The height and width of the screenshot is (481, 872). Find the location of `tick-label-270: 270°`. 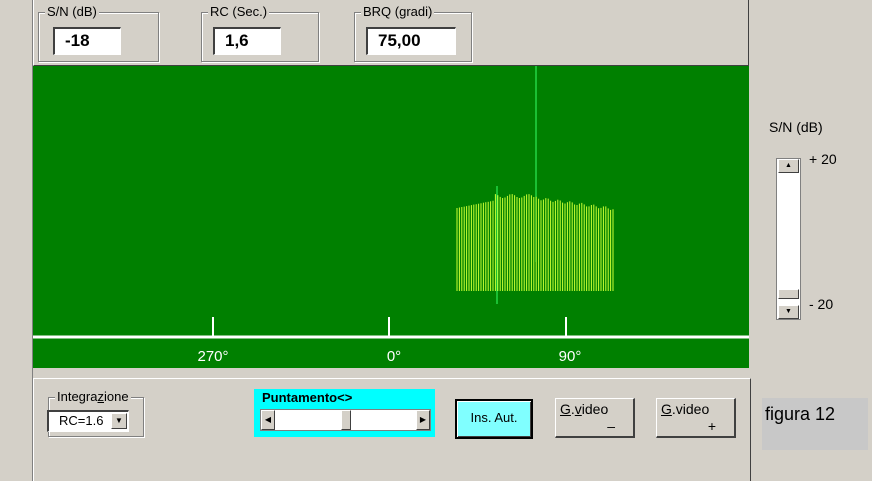

tick-label-270: 270° is located at coordinates (212, 356).